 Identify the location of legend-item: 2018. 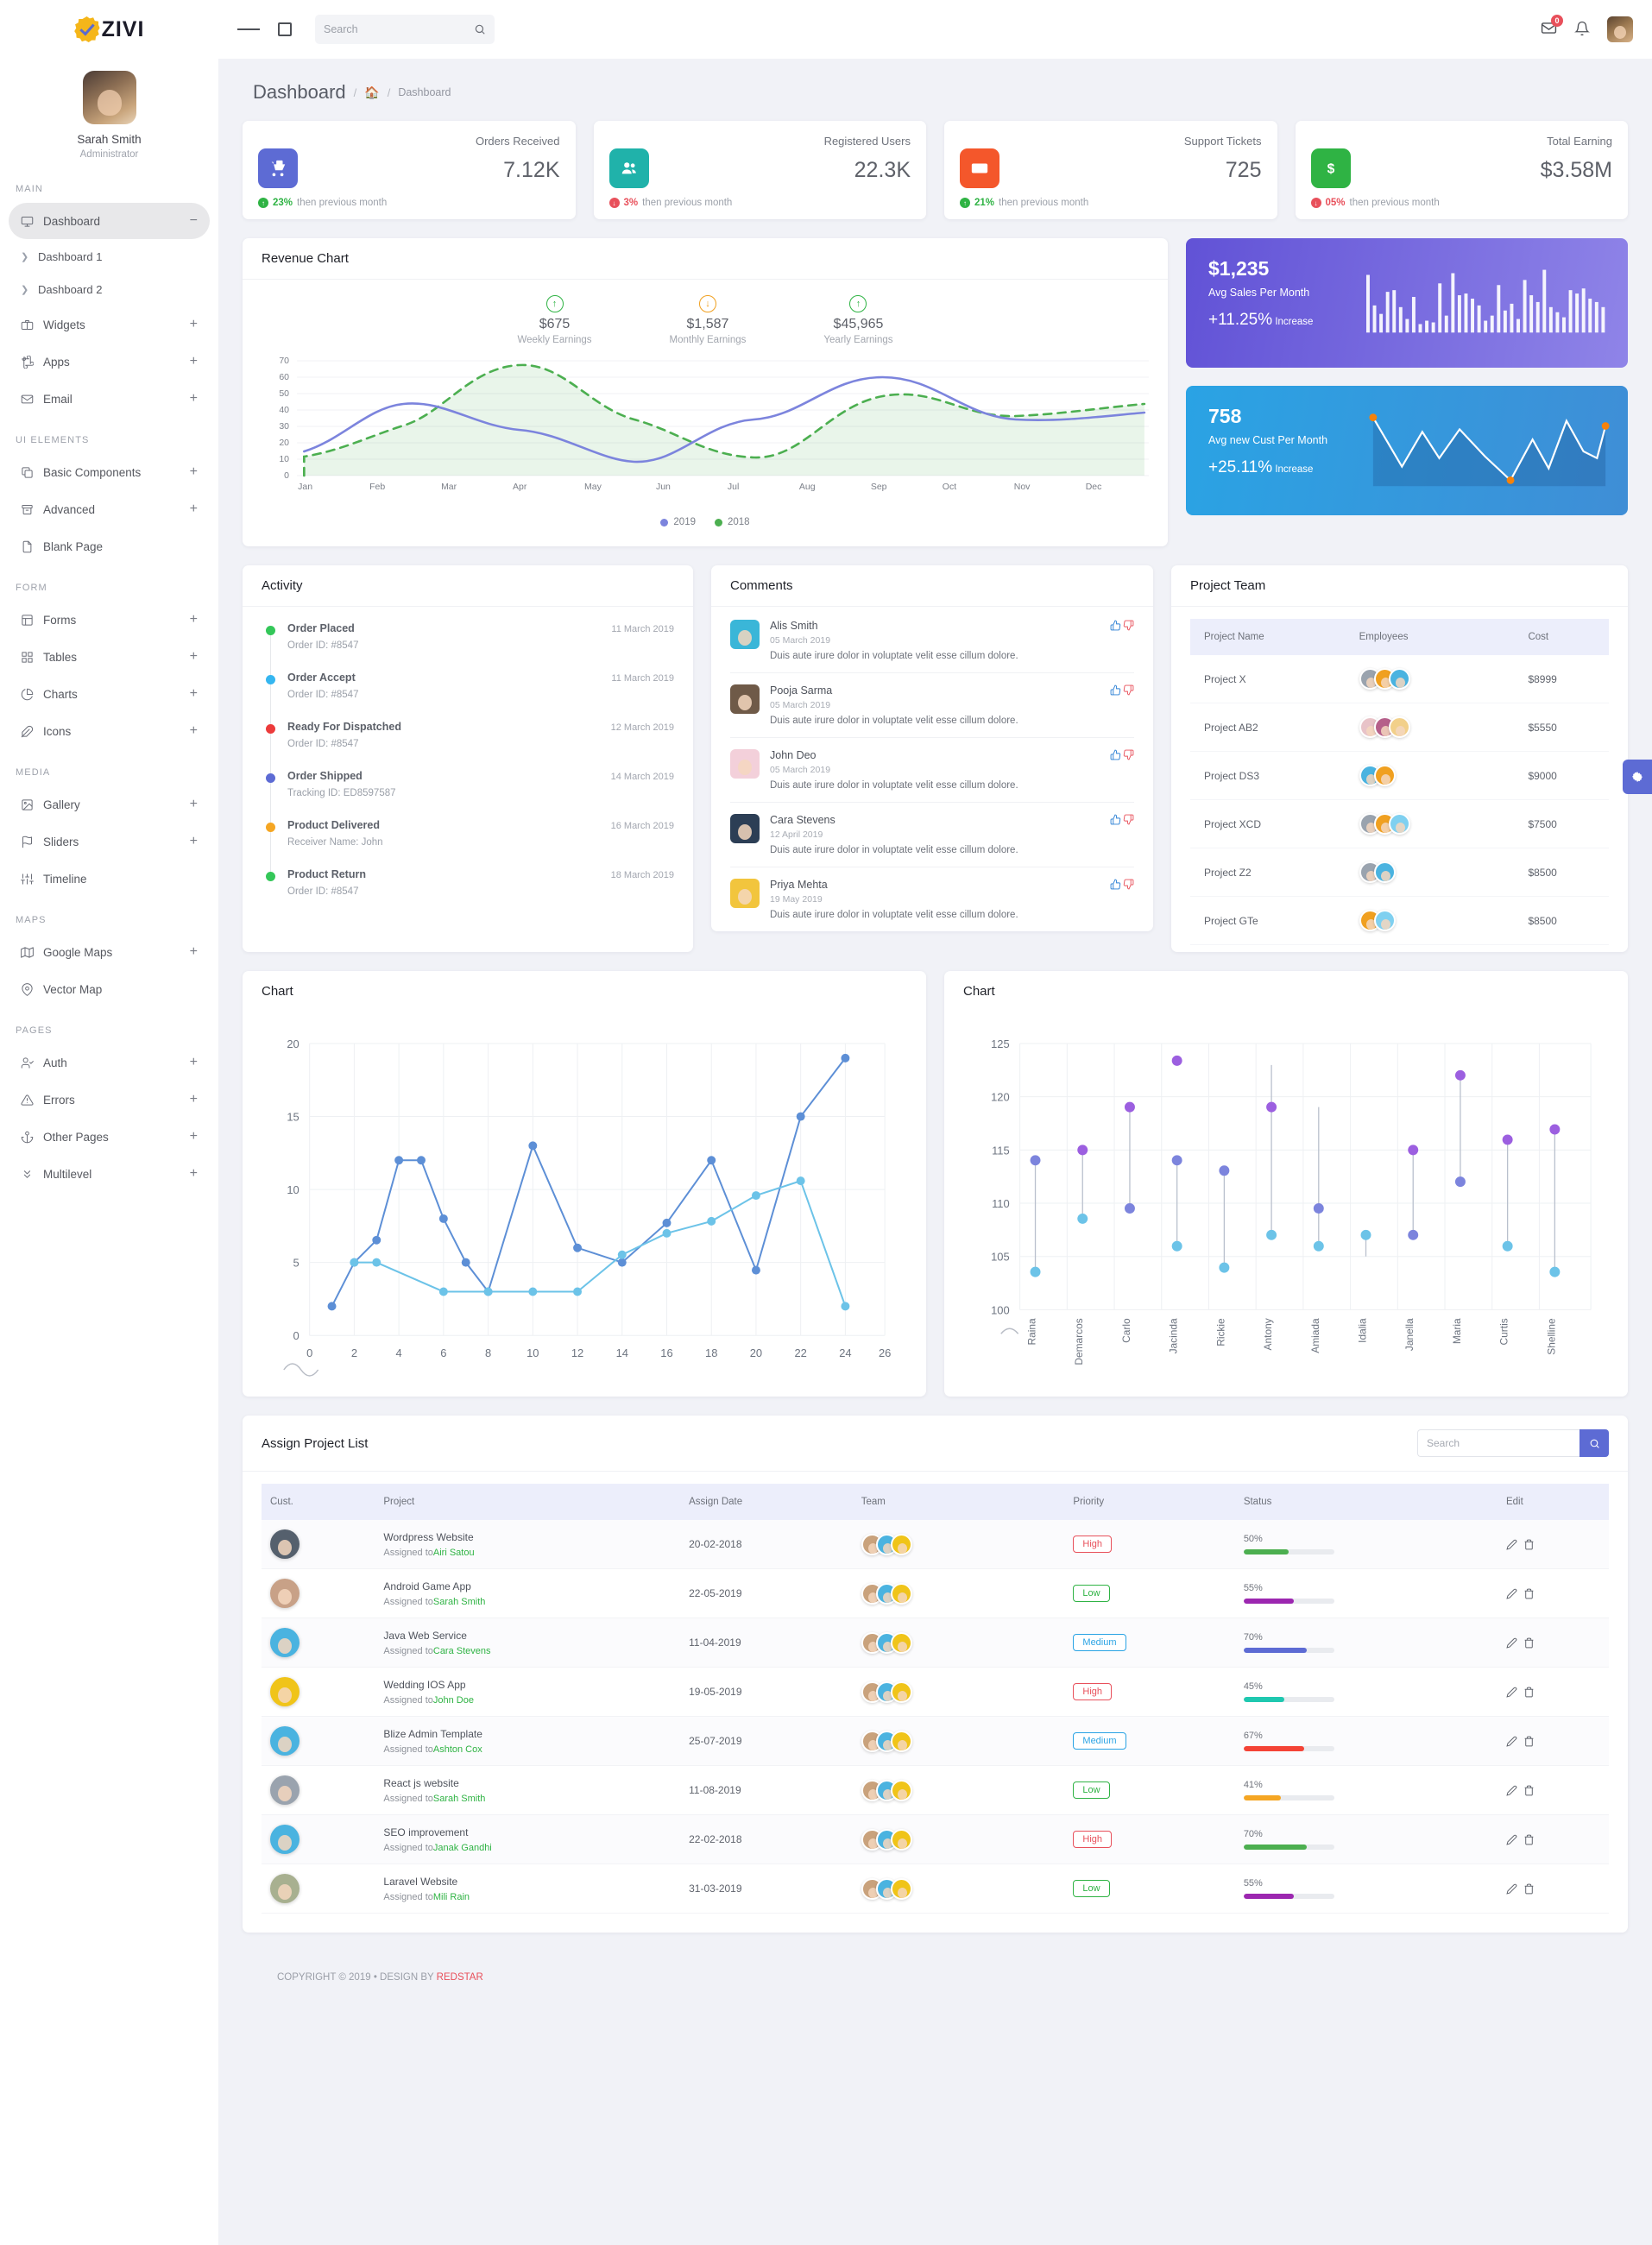
(732, 522).